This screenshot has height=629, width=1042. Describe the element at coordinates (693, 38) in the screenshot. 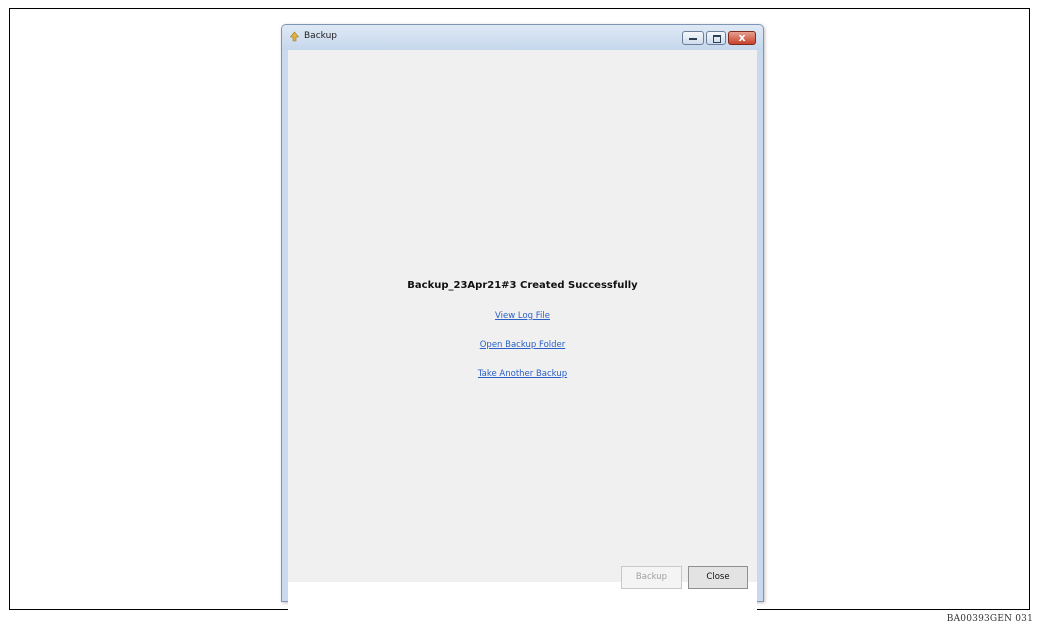

I see `minimize-icon` at that location.